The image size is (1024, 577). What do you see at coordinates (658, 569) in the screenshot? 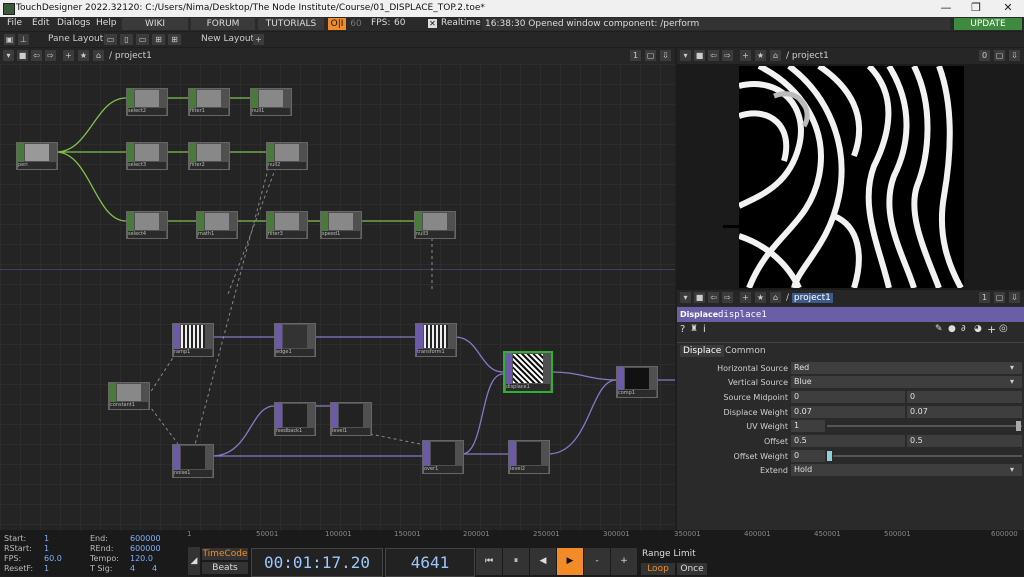
I see `loop-button: Loop` at bounding box center [658, 569].